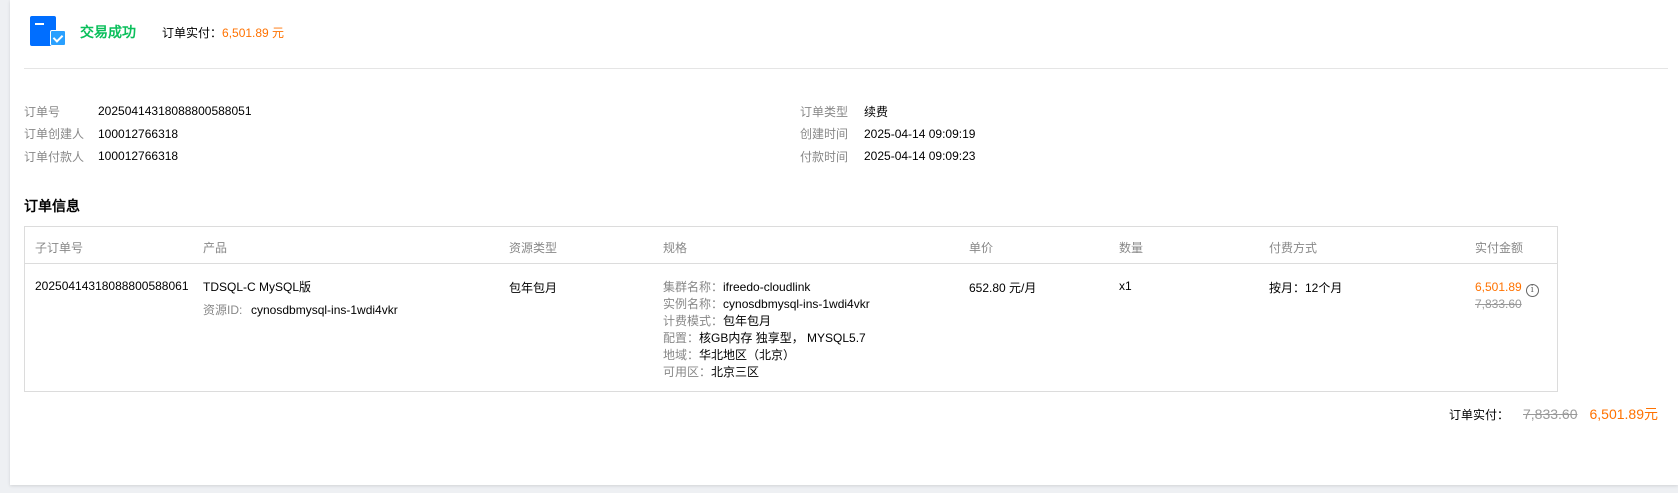  Describe the element at coordinates (747, 321) in the screenshot. I see `spec-value: 包年包月` at that location.